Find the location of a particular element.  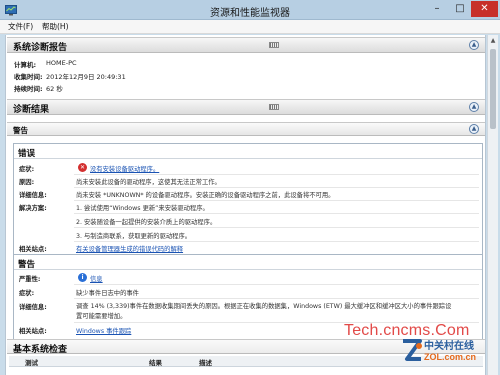

diagnostics-header: 诊断结果 ▲ is located at coordinates (246, 107).